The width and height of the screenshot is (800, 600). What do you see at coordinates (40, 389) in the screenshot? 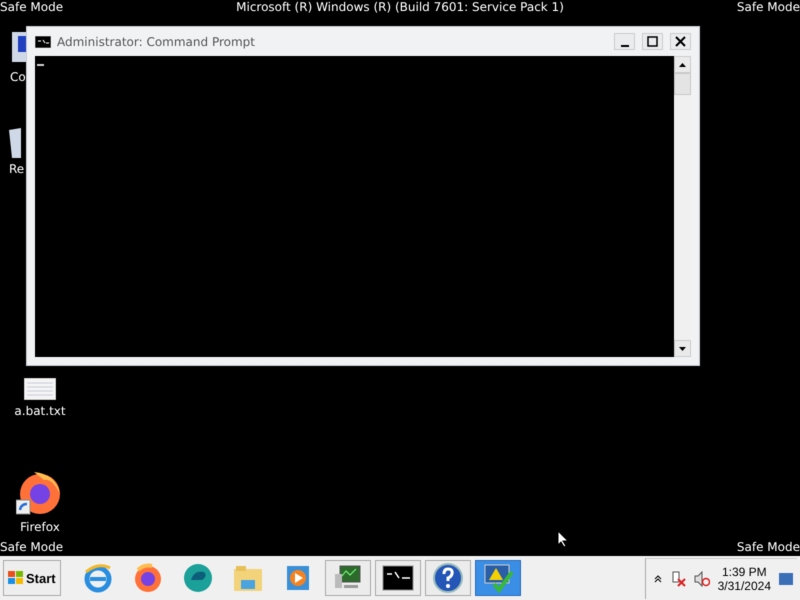
I see `text-file-icon` at bounding box center [40, 389].